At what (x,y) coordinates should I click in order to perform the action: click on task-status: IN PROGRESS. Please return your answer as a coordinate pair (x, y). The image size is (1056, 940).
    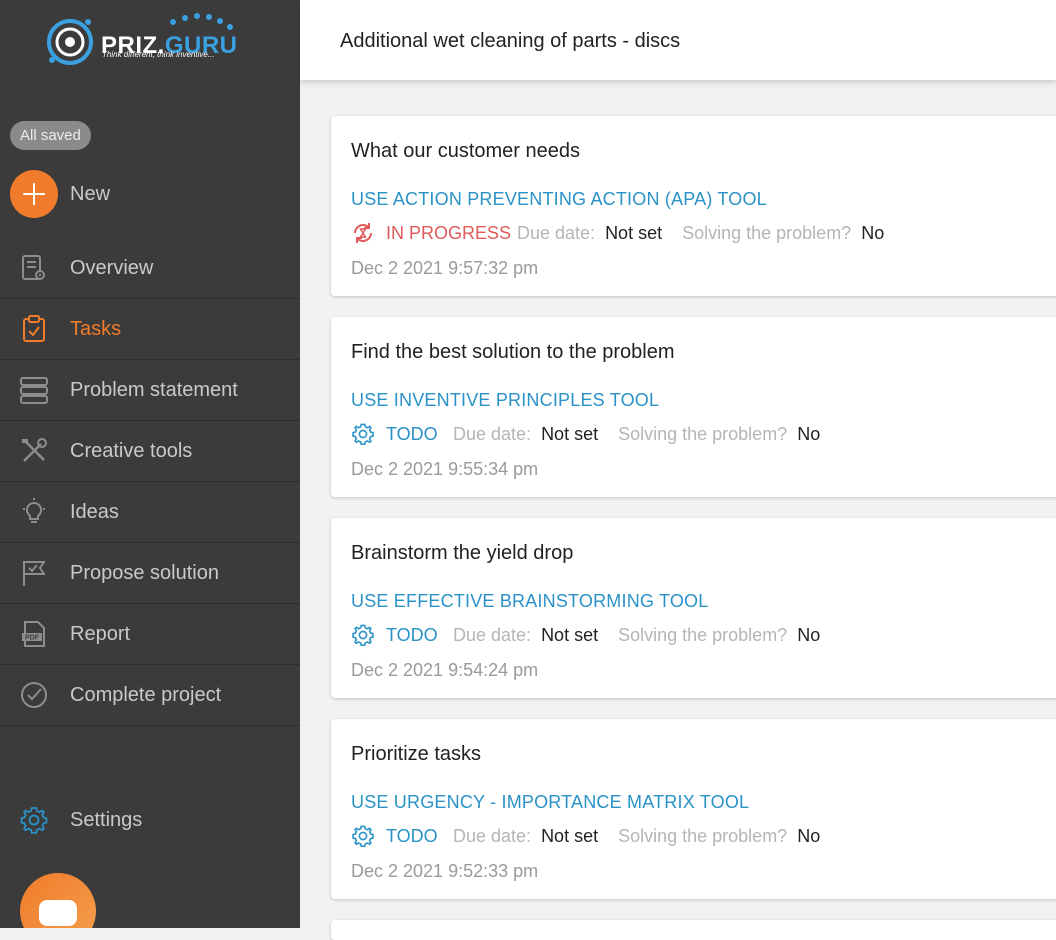
    Looking at the image, I should click on (449, 233).